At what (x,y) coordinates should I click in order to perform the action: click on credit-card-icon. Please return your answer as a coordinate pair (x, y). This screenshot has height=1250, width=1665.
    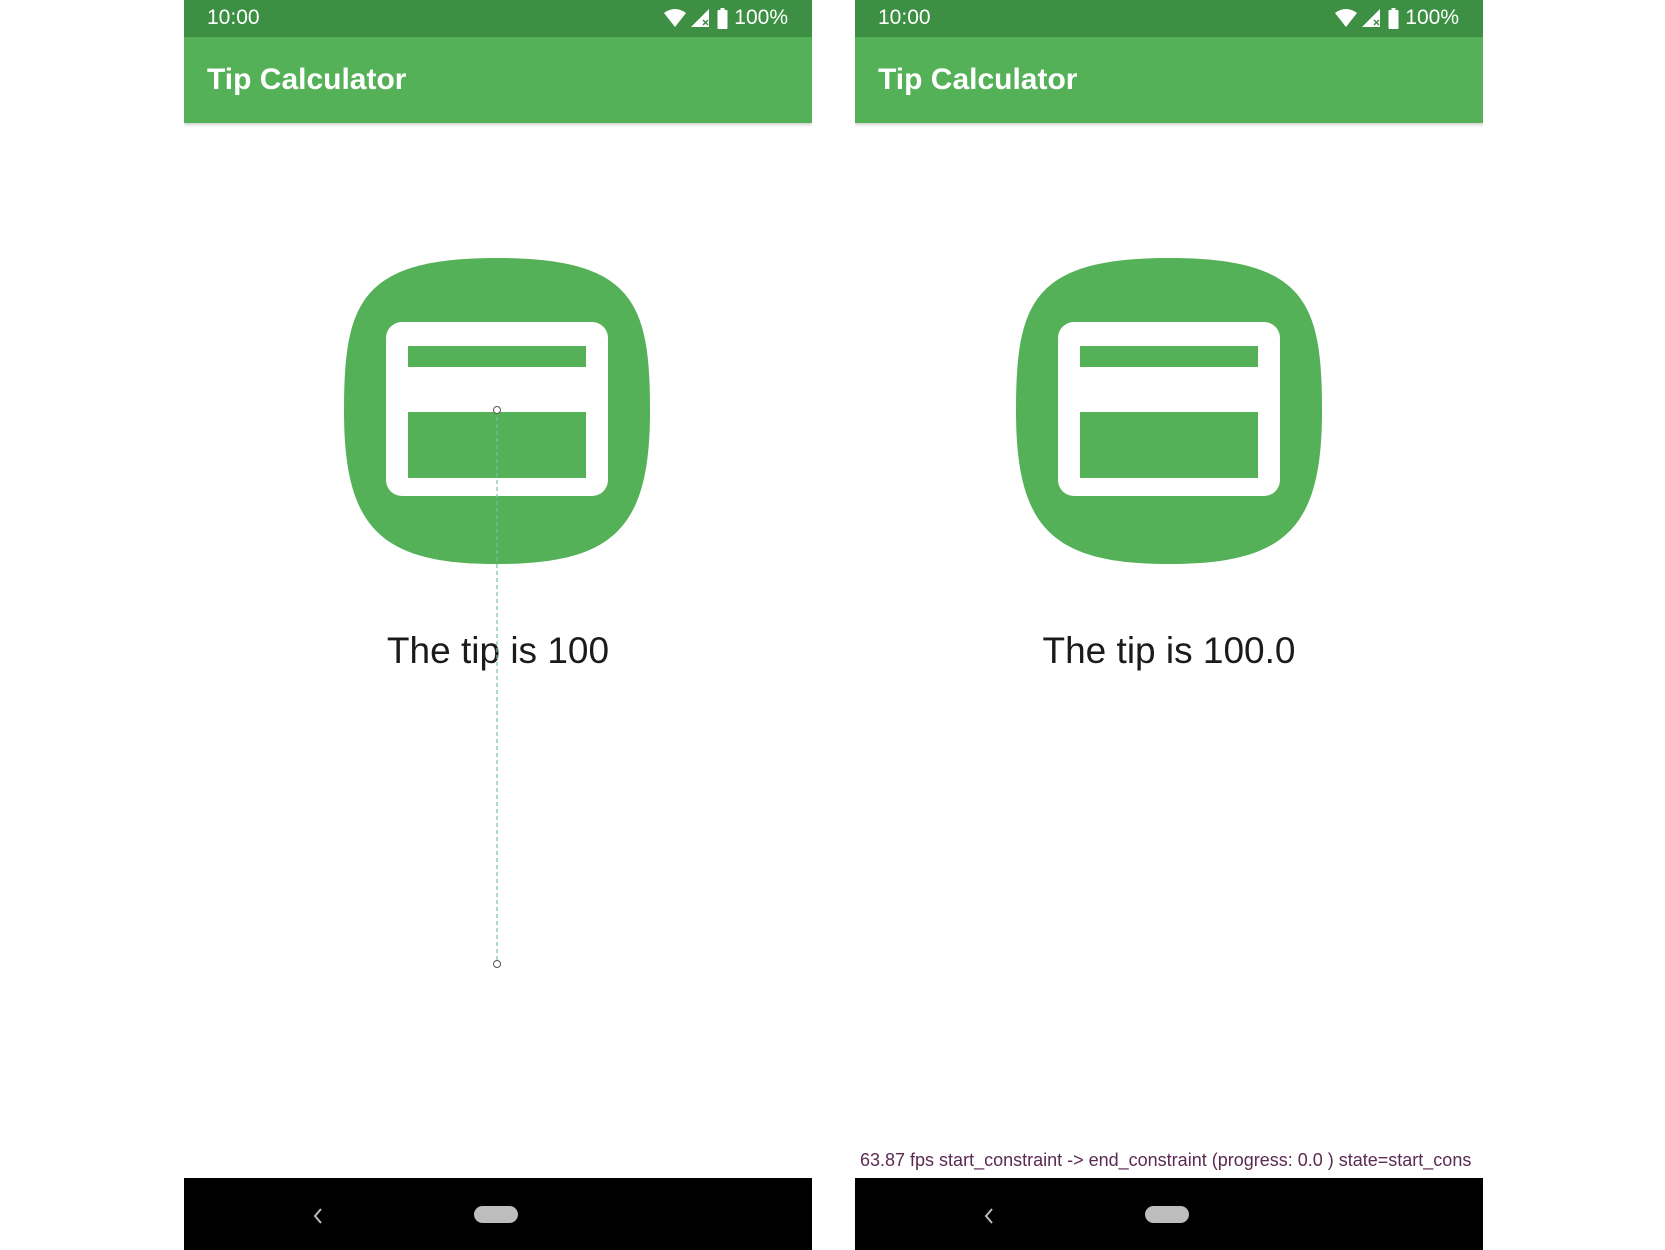
    Looking at the image, I should click on (1169, 411).